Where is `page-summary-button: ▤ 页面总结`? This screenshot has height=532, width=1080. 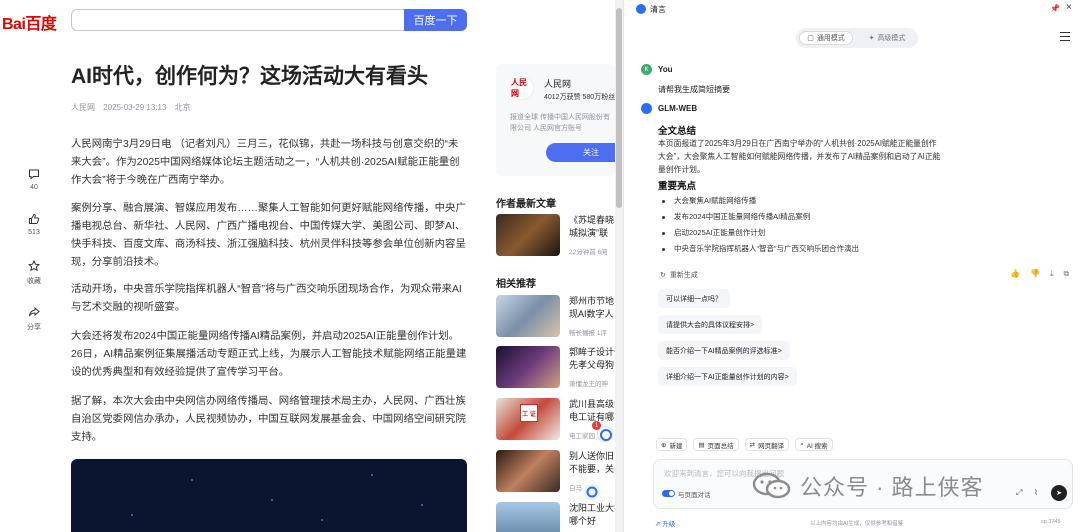
page-summary-button: ▤ 页面总结 is located at coordinates (716, 444).